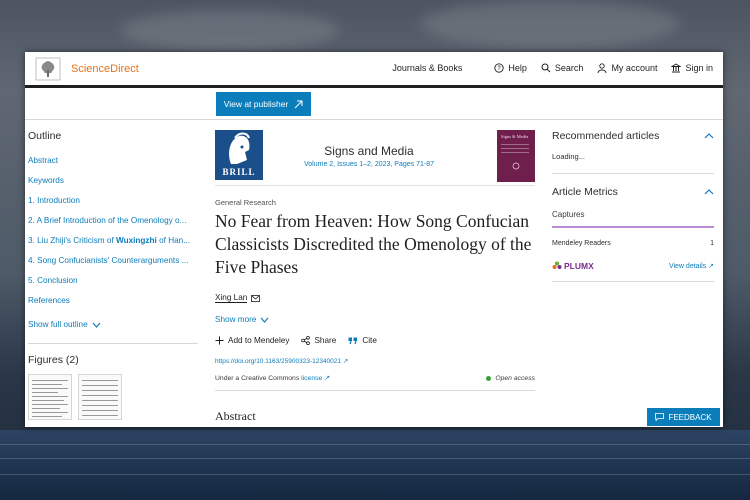  I want to click on brand-name: ScienceDirect, so click(105, 69).